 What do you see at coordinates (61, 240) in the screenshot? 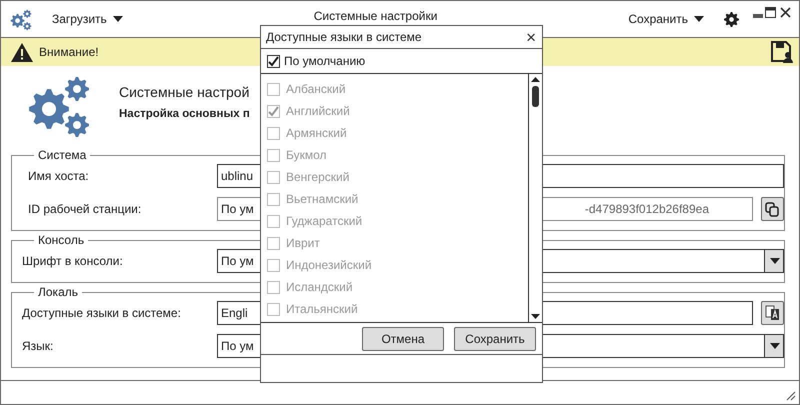
I see `group-title: Консоль` at bounding box center [61, 240].